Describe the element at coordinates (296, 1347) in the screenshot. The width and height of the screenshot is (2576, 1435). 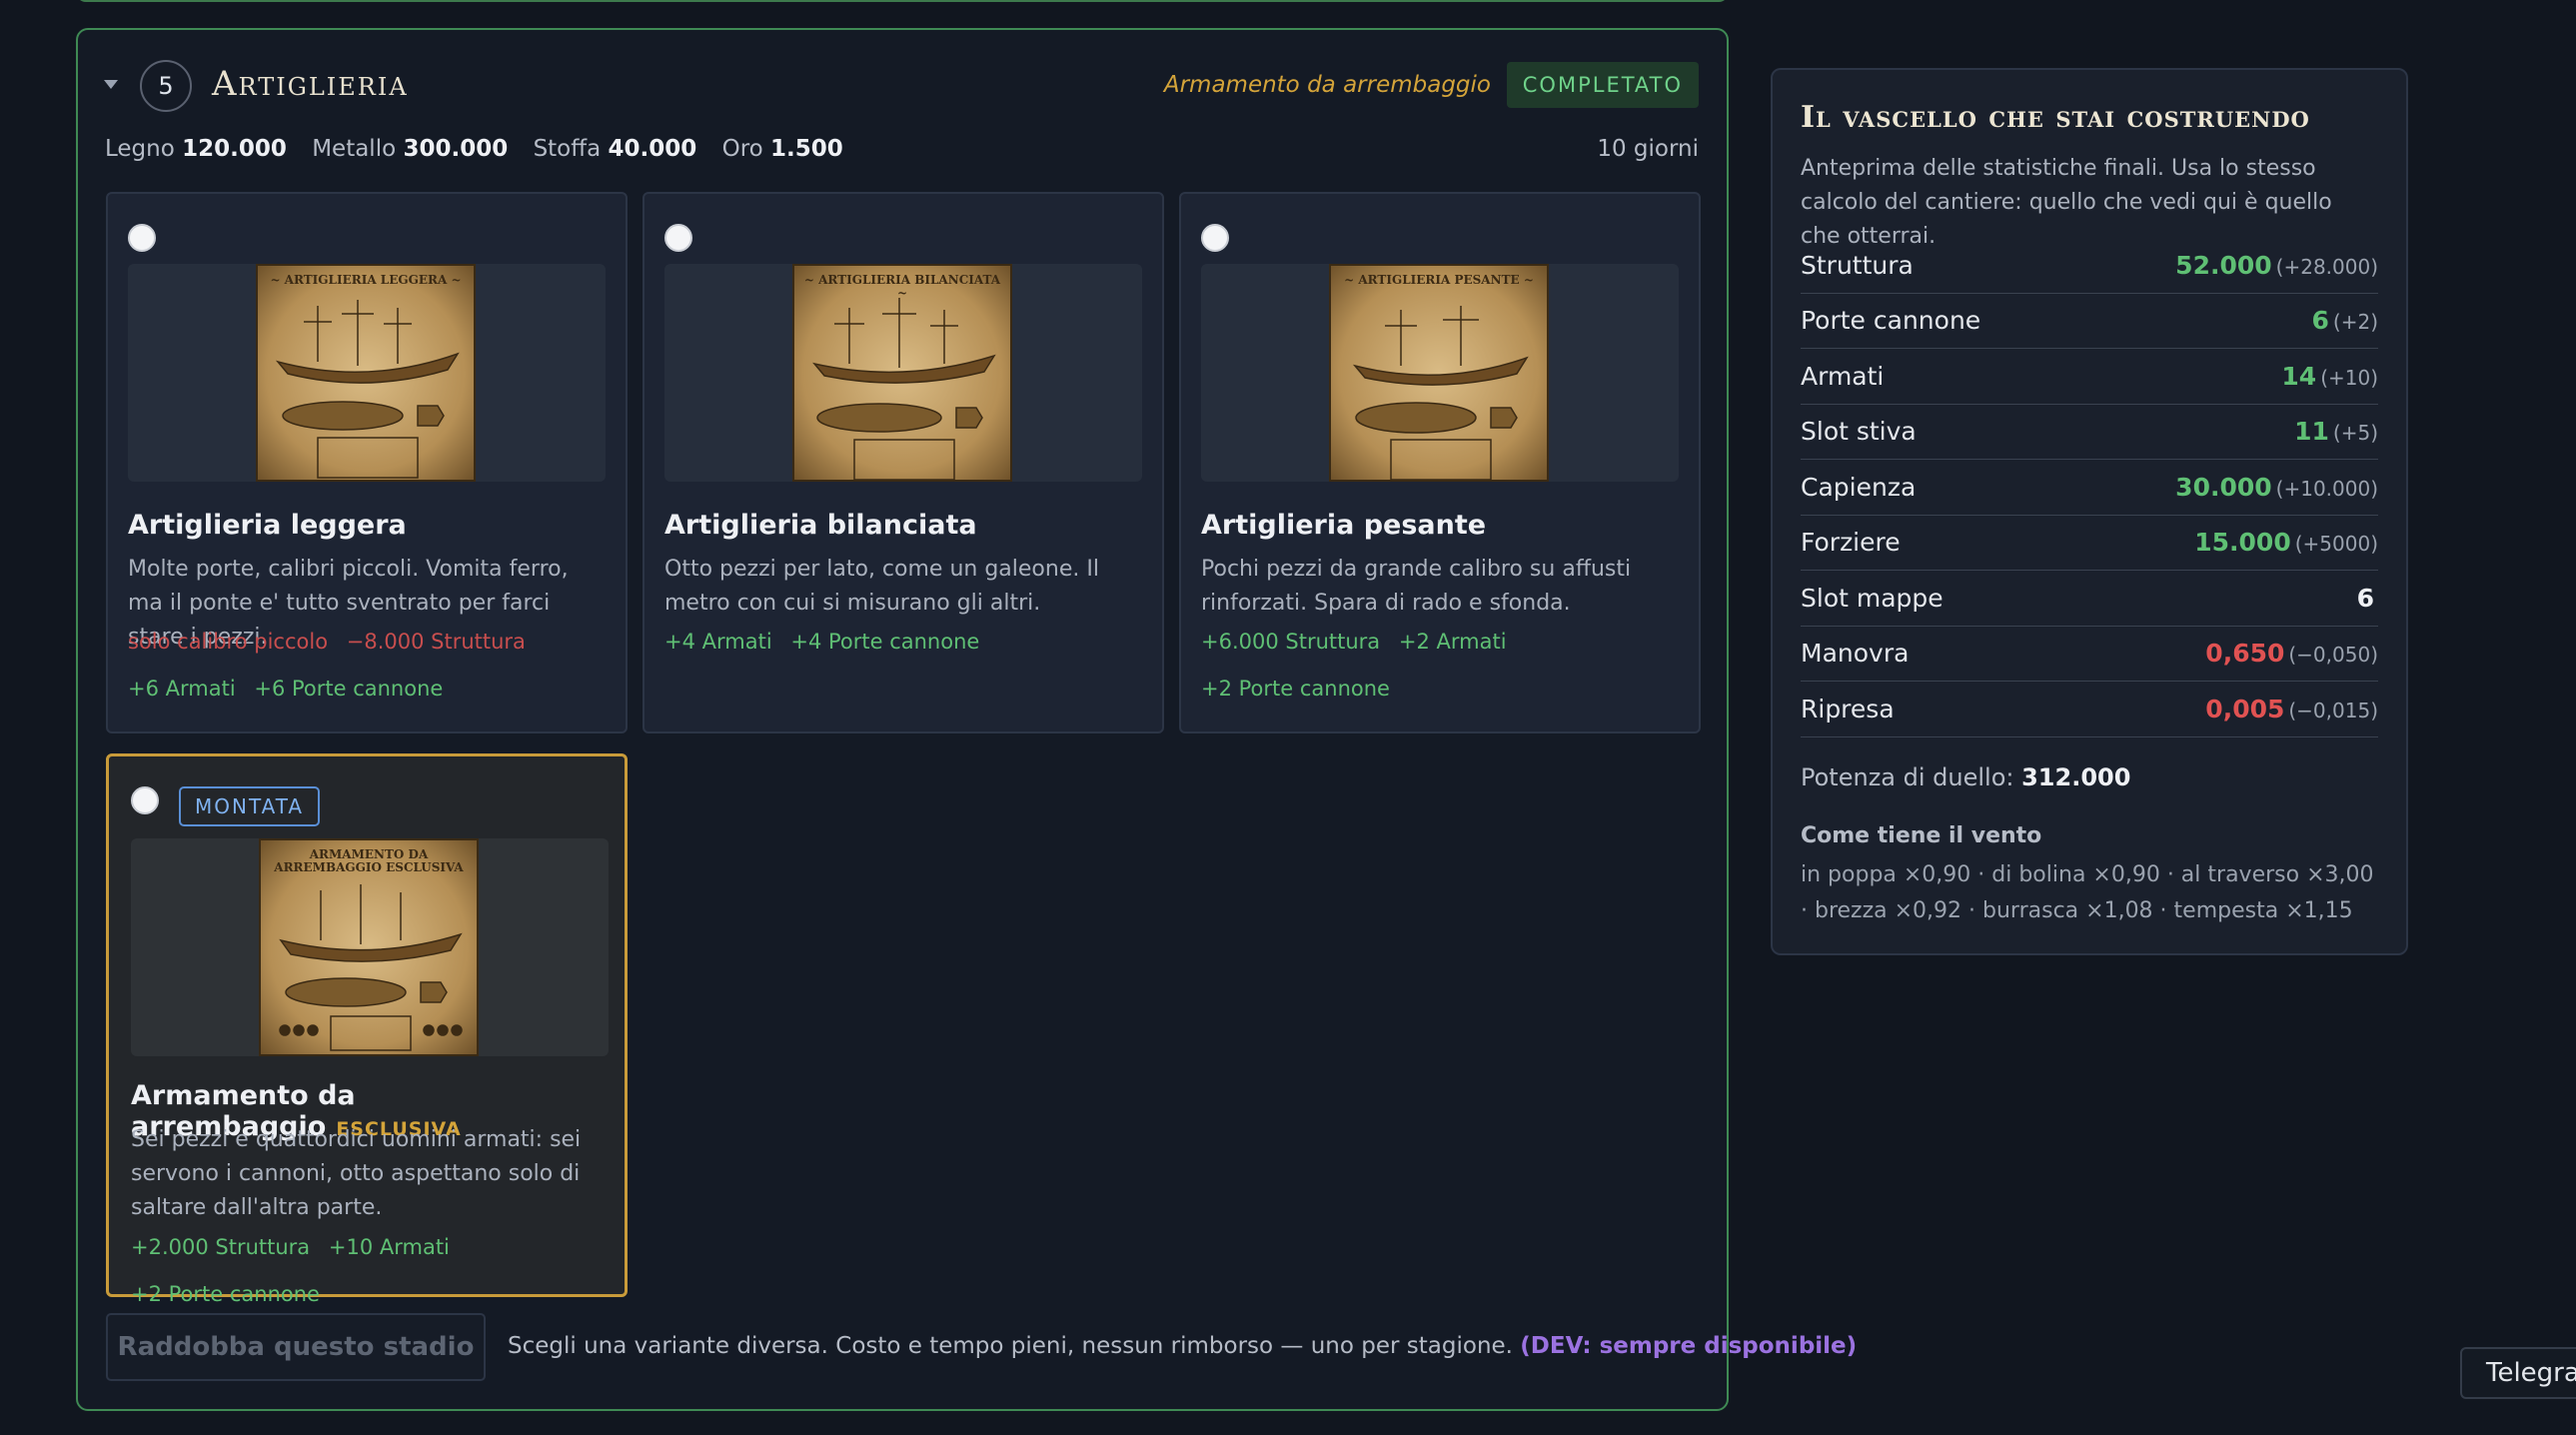
I see `refit-stage-button: Raddobba questo stadio` at that location.